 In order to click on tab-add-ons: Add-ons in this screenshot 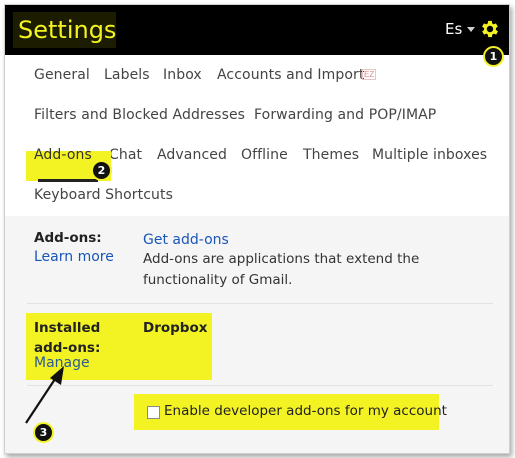, I will do `click(63, 155)`.